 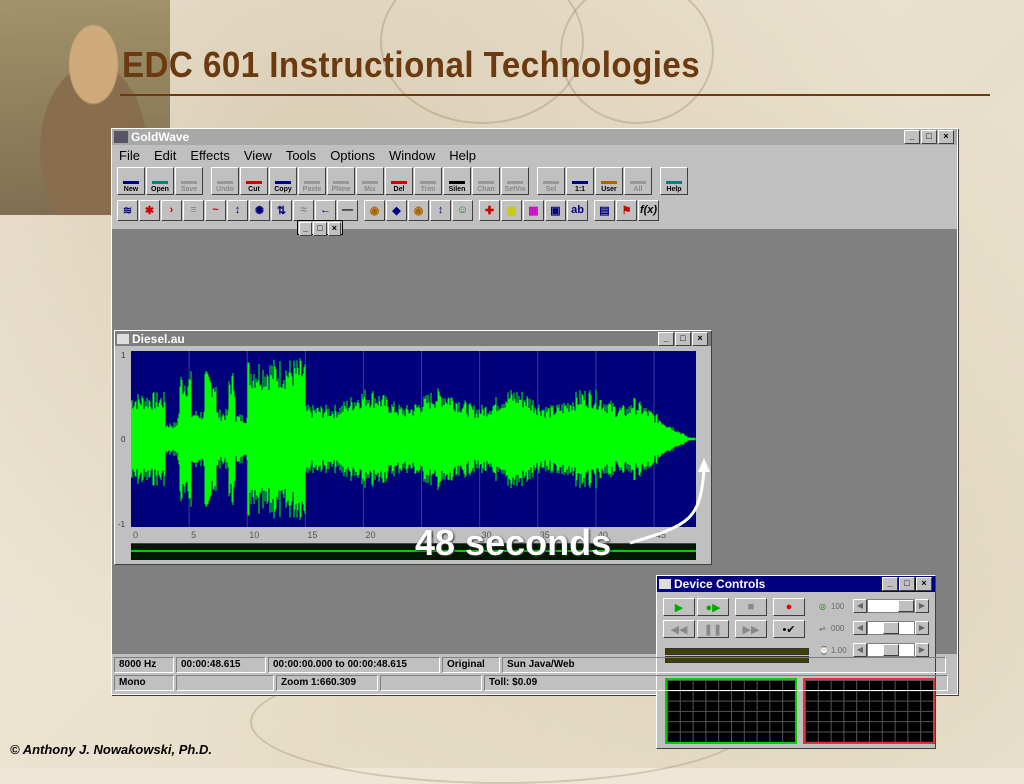 I want to click on menu-tools: Tools, so click(x=301, y=155).